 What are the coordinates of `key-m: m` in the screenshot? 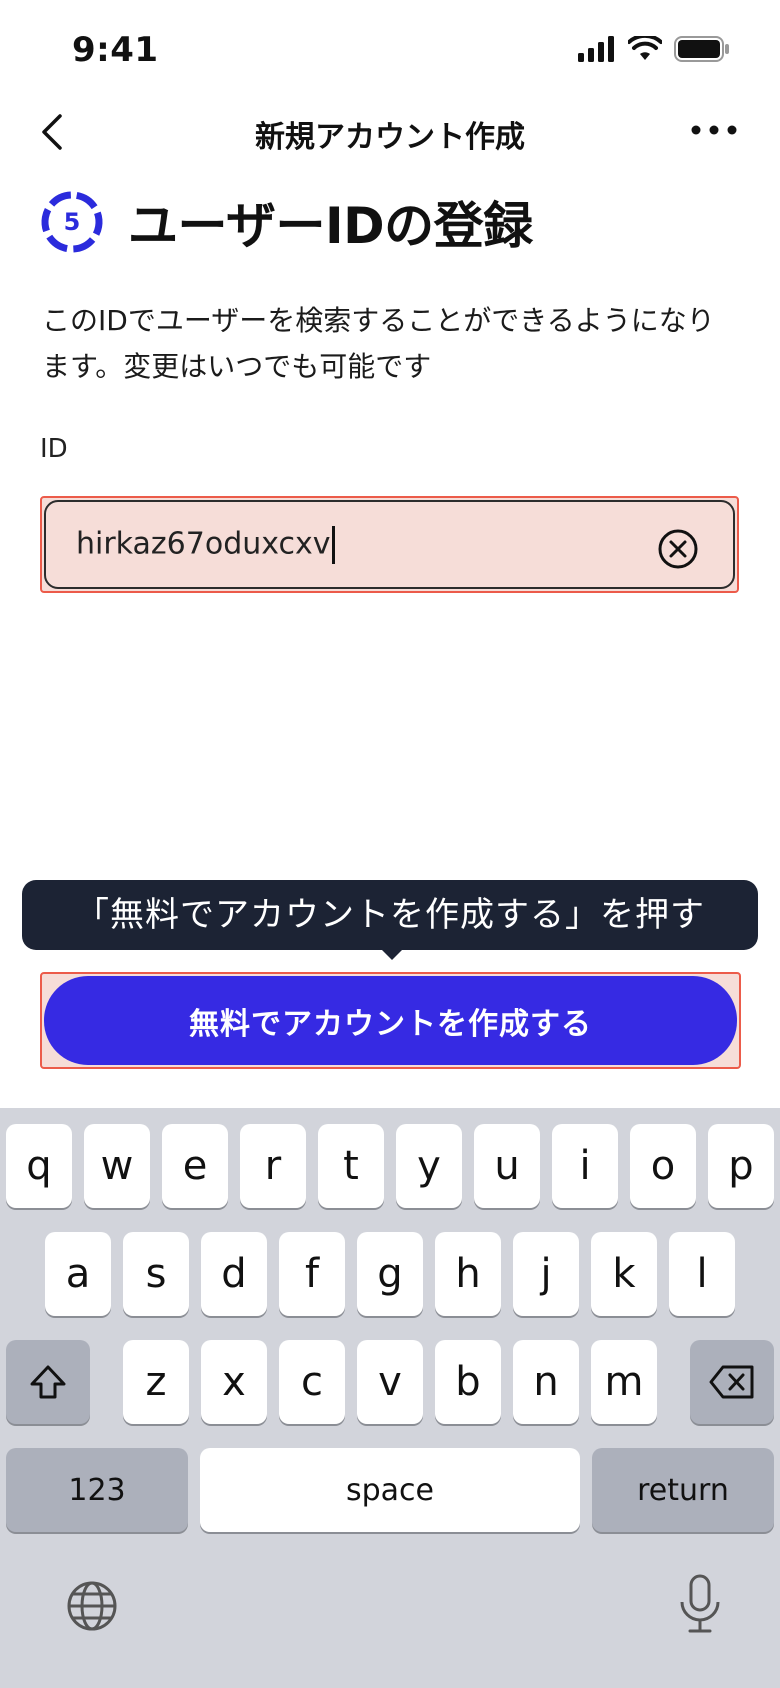 It's located at (624, 1382).